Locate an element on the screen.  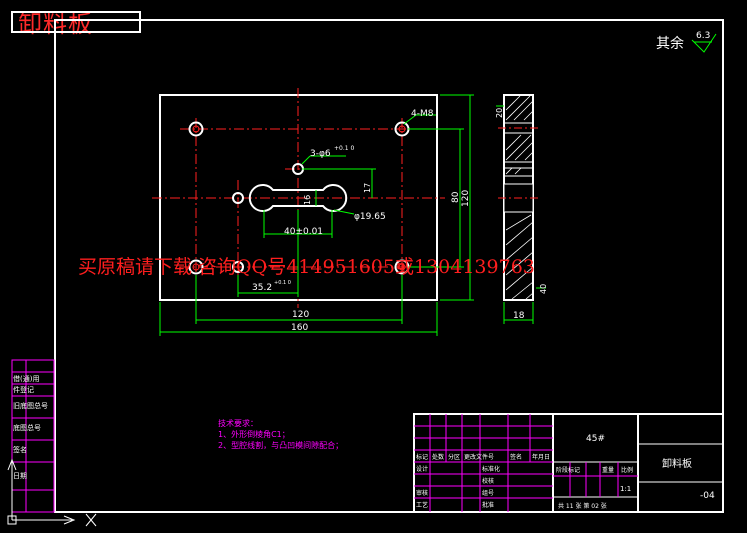
row-label: 批准 is located at coordinates (488, 505).